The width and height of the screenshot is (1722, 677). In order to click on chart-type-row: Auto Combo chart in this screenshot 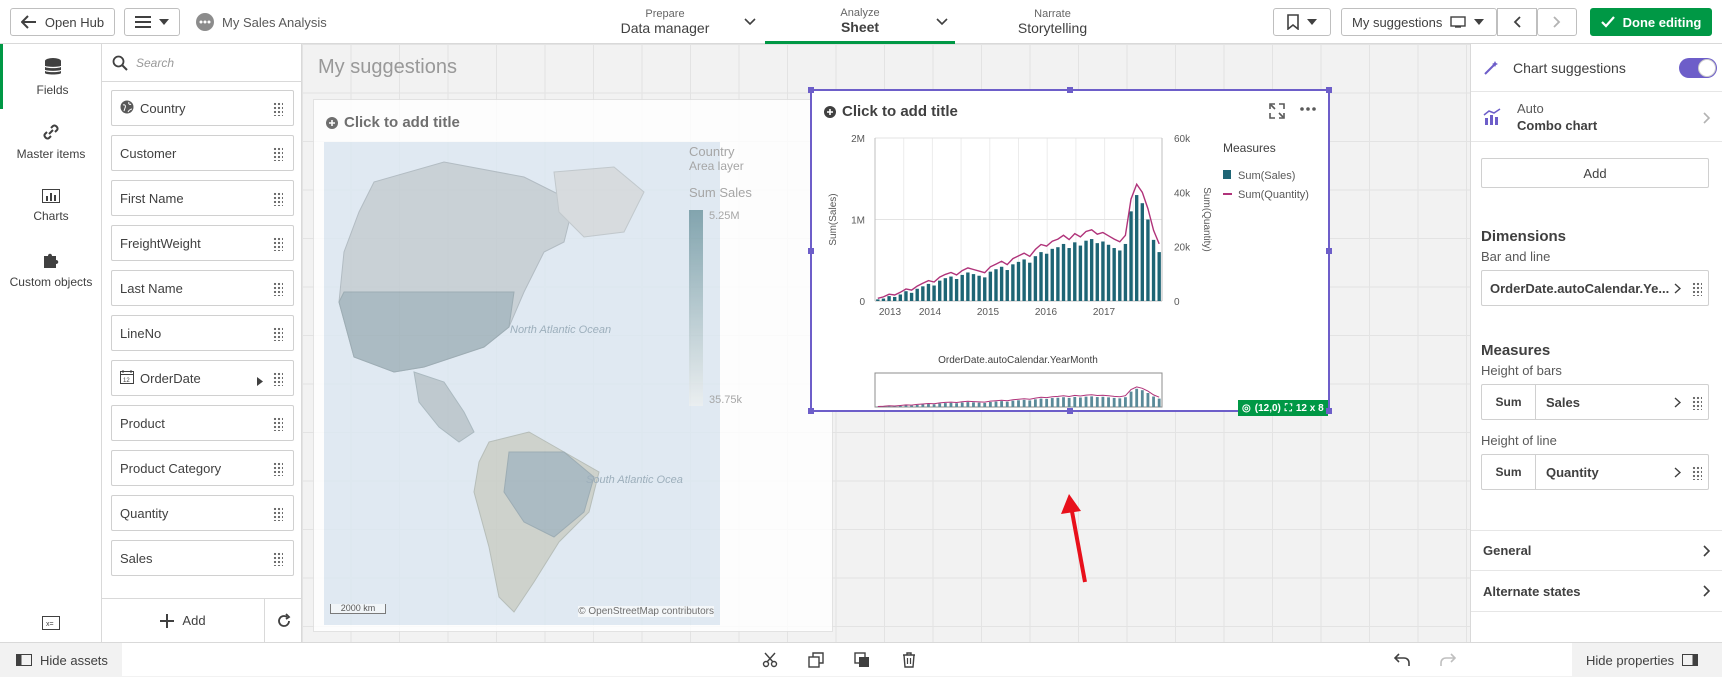, I will do `click(1596, 117)`.